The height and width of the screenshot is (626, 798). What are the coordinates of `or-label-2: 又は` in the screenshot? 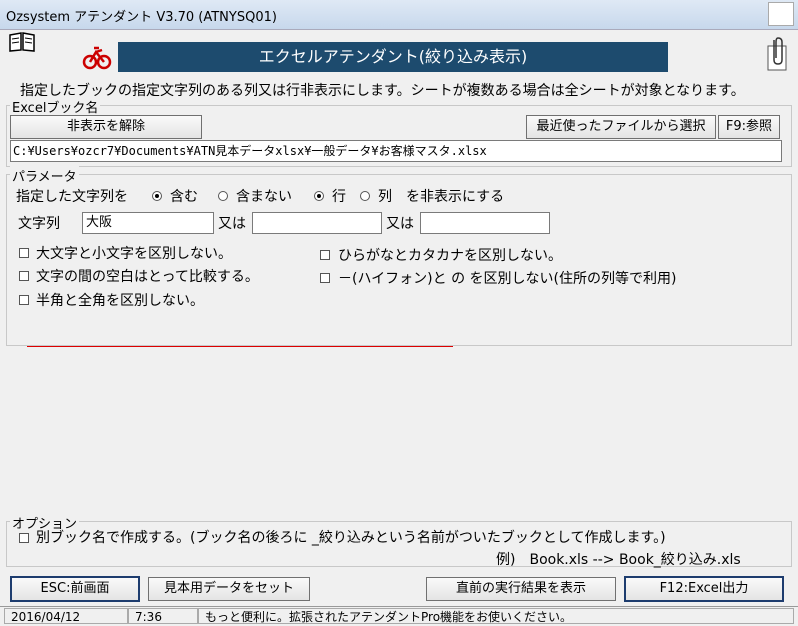 It's located at (400, 224).